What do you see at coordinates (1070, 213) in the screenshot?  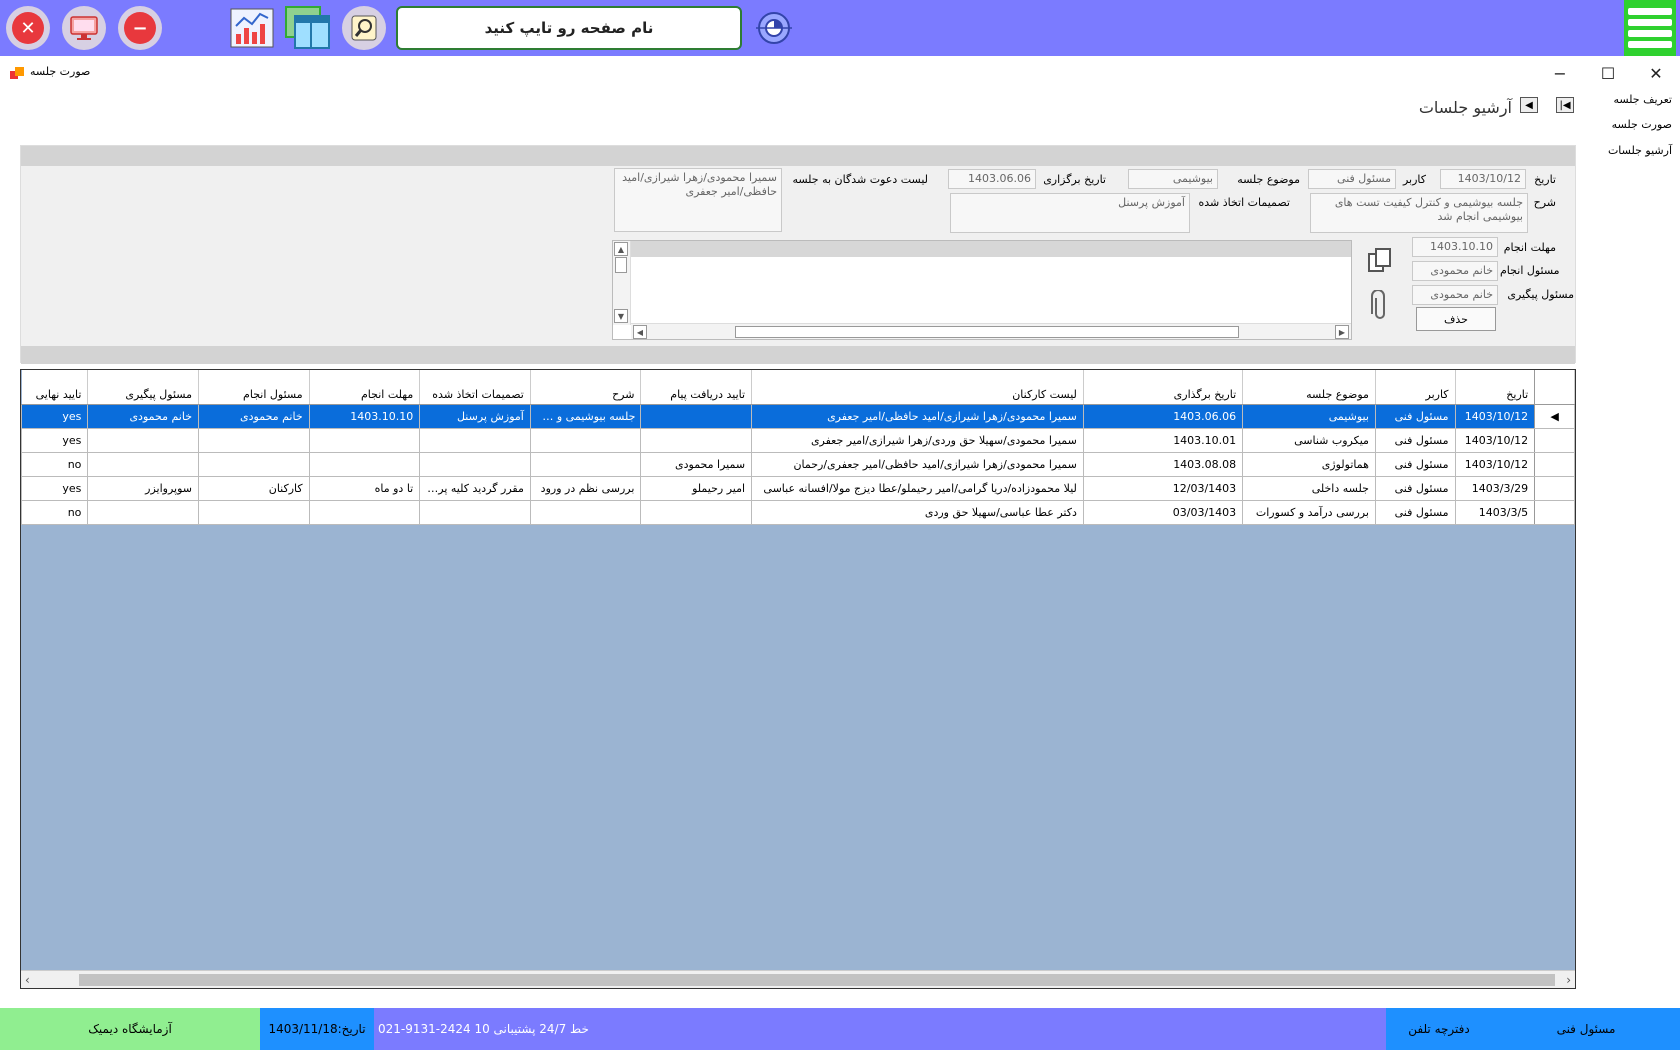 I see `decisions-field: آموزش پرسنل` at bounding box center [1070, 213].